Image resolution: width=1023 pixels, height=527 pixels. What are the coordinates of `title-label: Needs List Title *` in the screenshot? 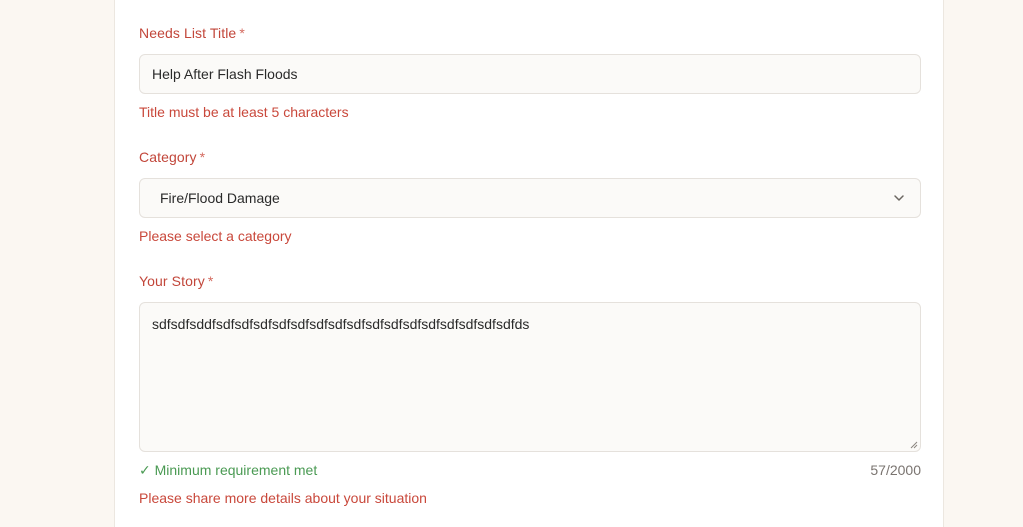 It's located at (192, 33).